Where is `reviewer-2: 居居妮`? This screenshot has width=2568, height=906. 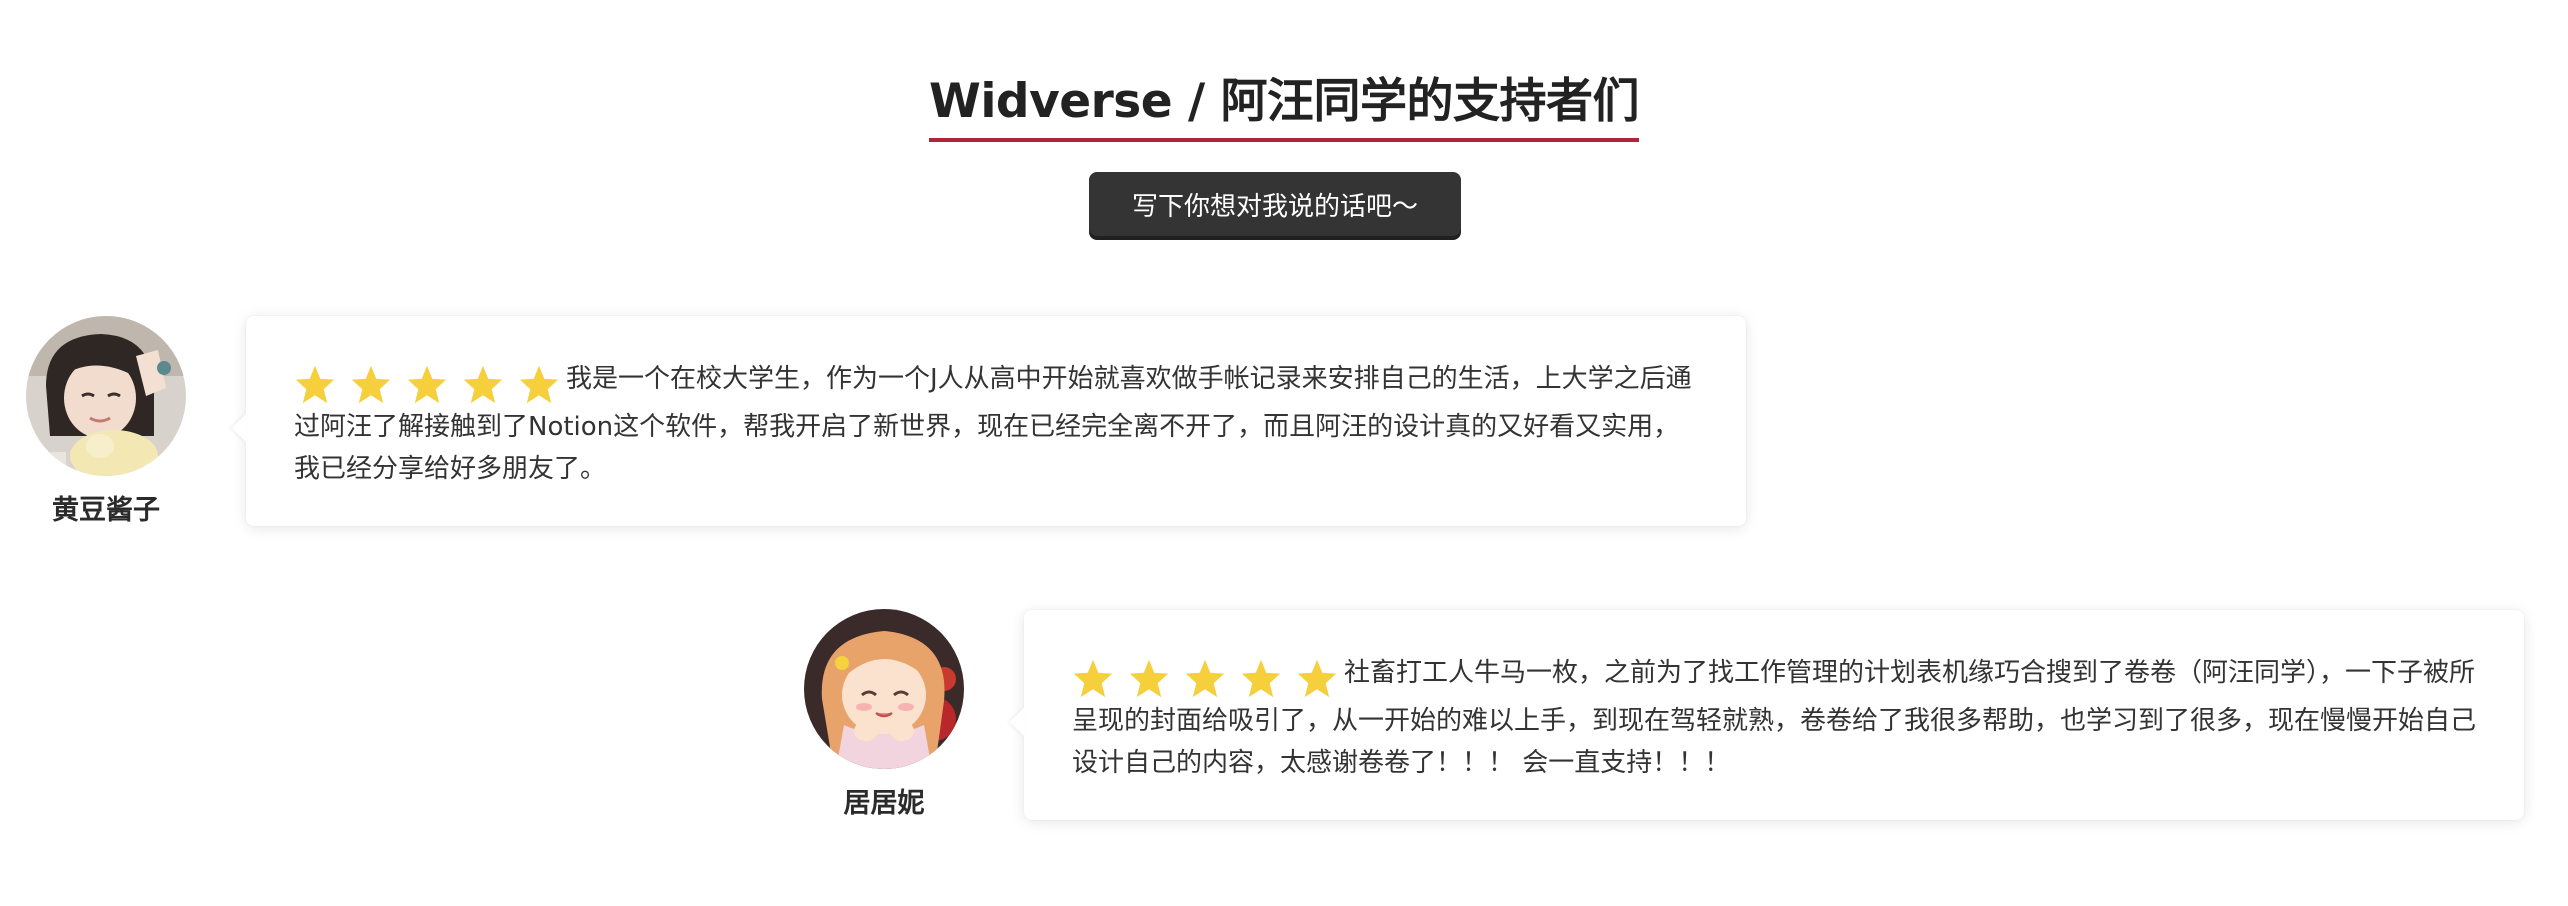 reviewer-2: 居居妮 is located at coordinates (884, 714).